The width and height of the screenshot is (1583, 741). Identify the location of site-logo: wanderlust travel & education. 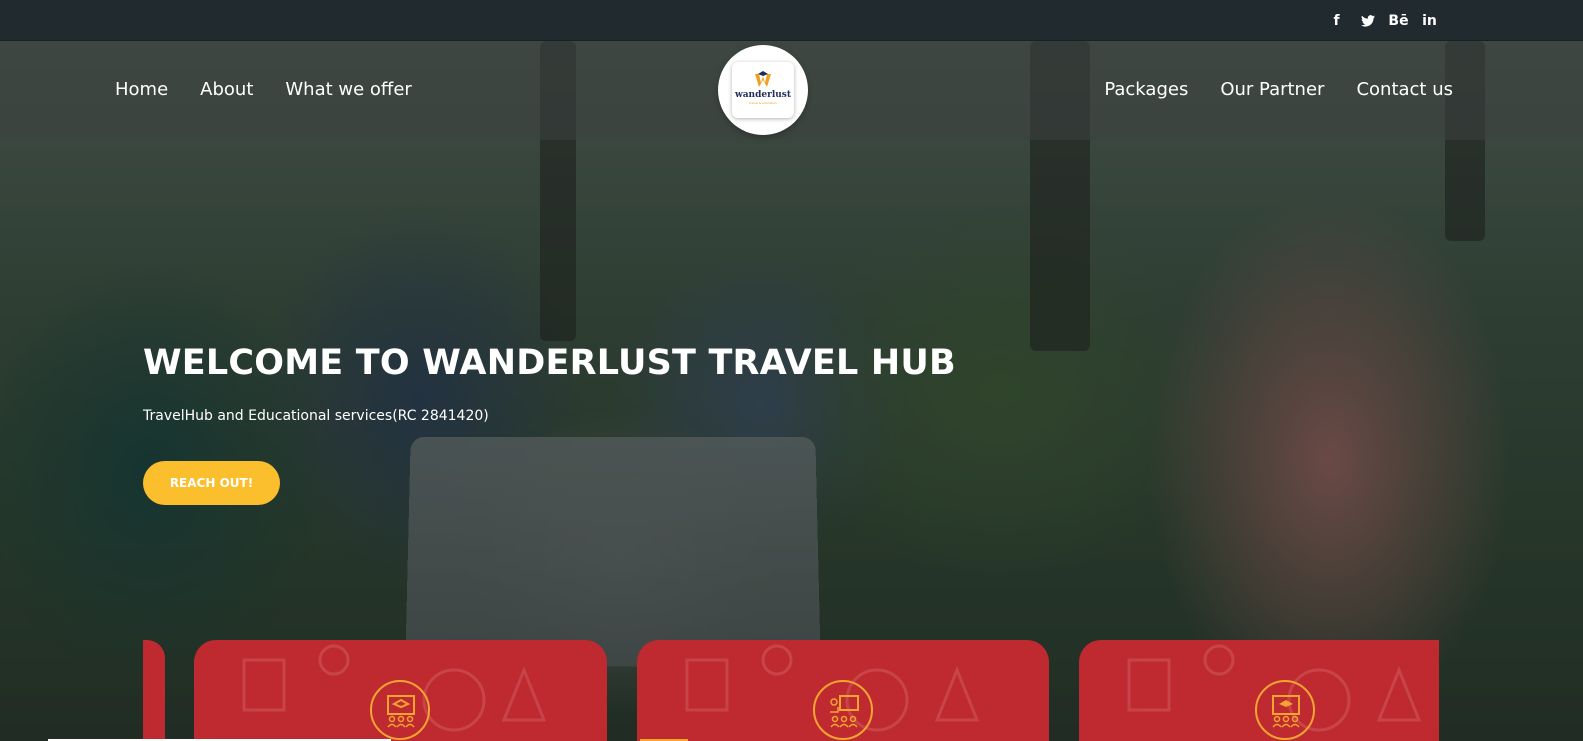
(763, 90).